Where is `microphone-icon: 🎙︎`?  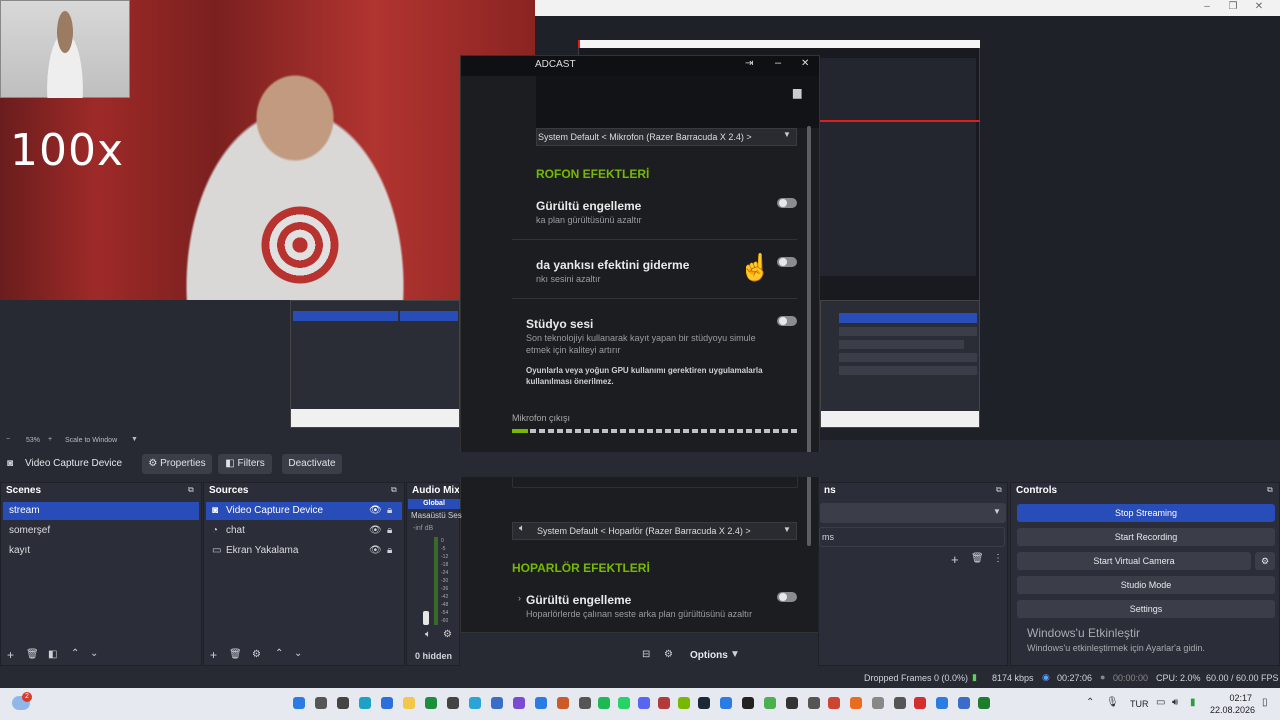
microphone-icon: 🎙︎ is located at coordinates (1112, 702).